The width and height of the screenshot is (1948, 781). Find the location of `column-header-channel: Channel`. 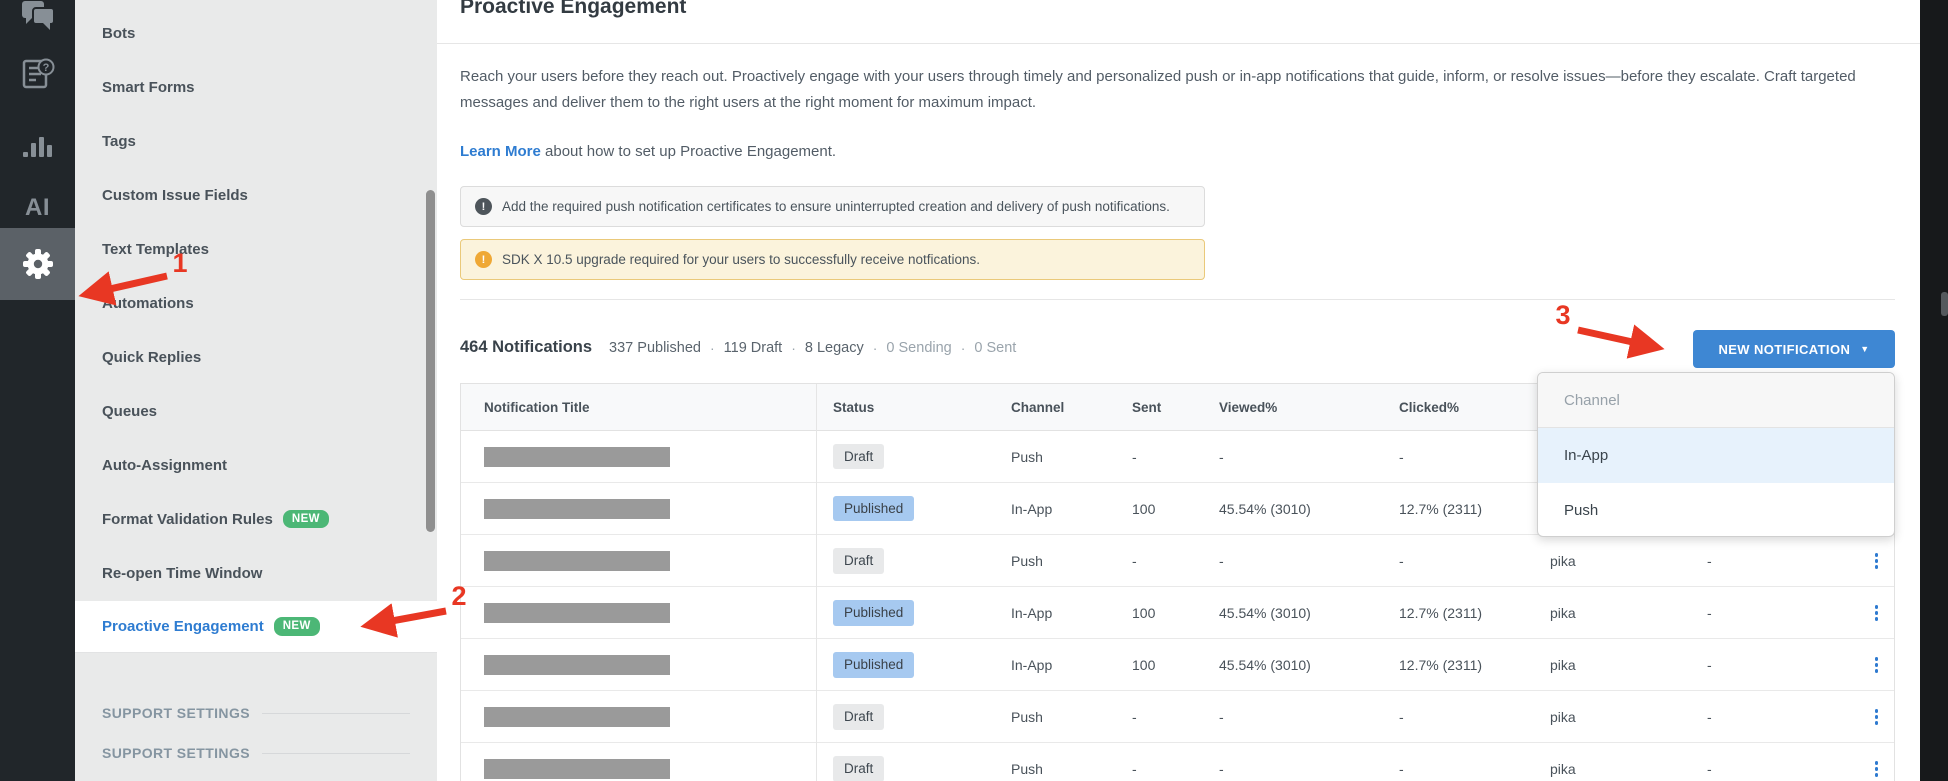

column-header-channel: Channel is located at coordinates (1038, 407).